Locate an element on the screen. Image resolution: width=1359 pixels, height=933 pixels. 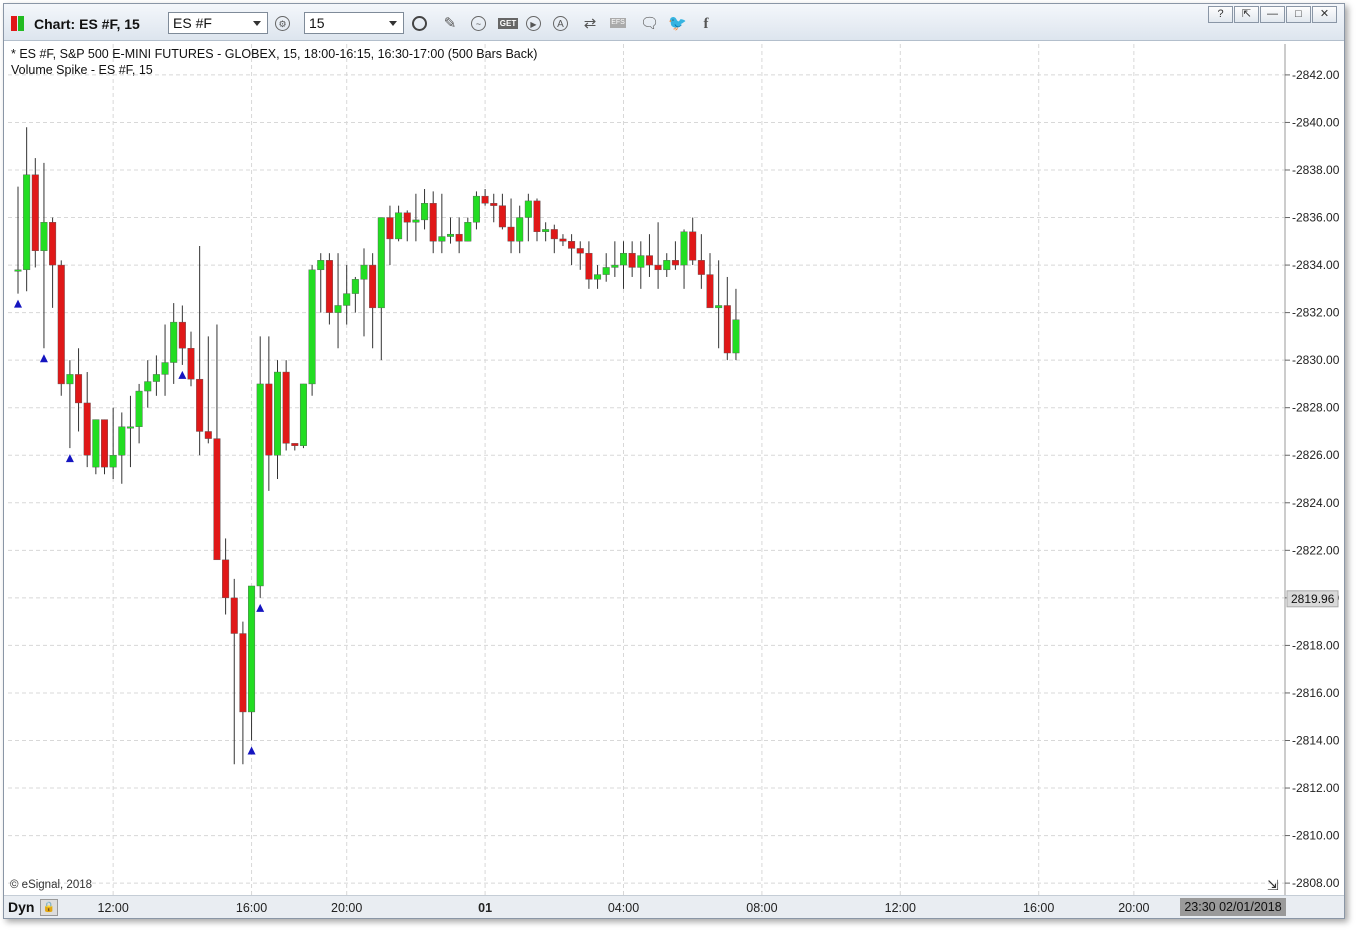
y-tick-label: -2808.00 is located at coordinates (1316, 883).